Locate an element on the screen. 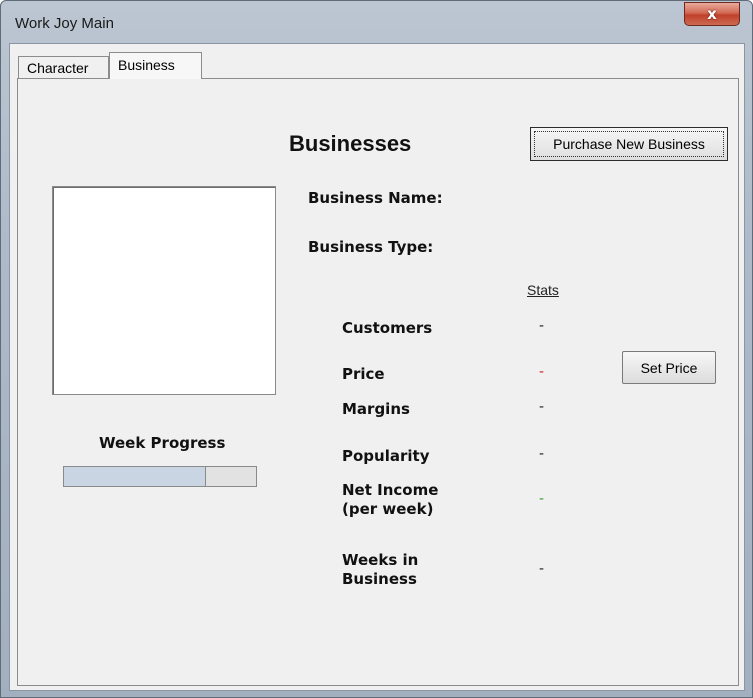 The height and width of the screenshot is (698, 753). set-price-button: Set Price is located at coordinates (669, 367).